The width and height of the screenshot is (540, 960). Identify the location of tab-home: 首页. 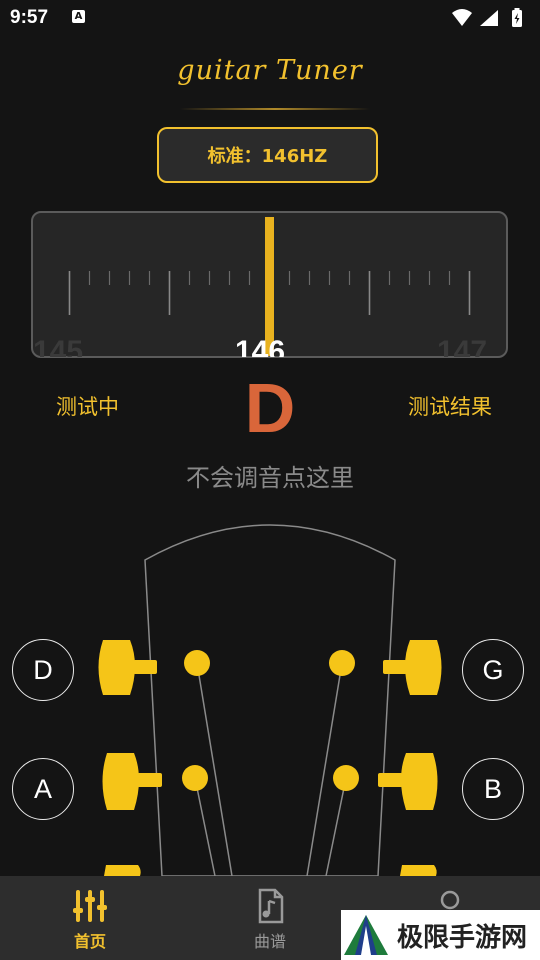
(90, 918).